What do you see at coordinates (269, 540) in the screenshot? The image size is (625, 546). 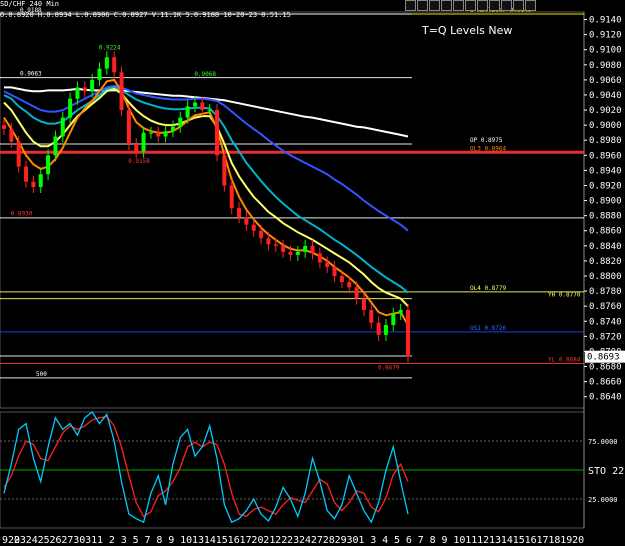 I see `x-tick-label: 21` at bounding box center [269, 540].